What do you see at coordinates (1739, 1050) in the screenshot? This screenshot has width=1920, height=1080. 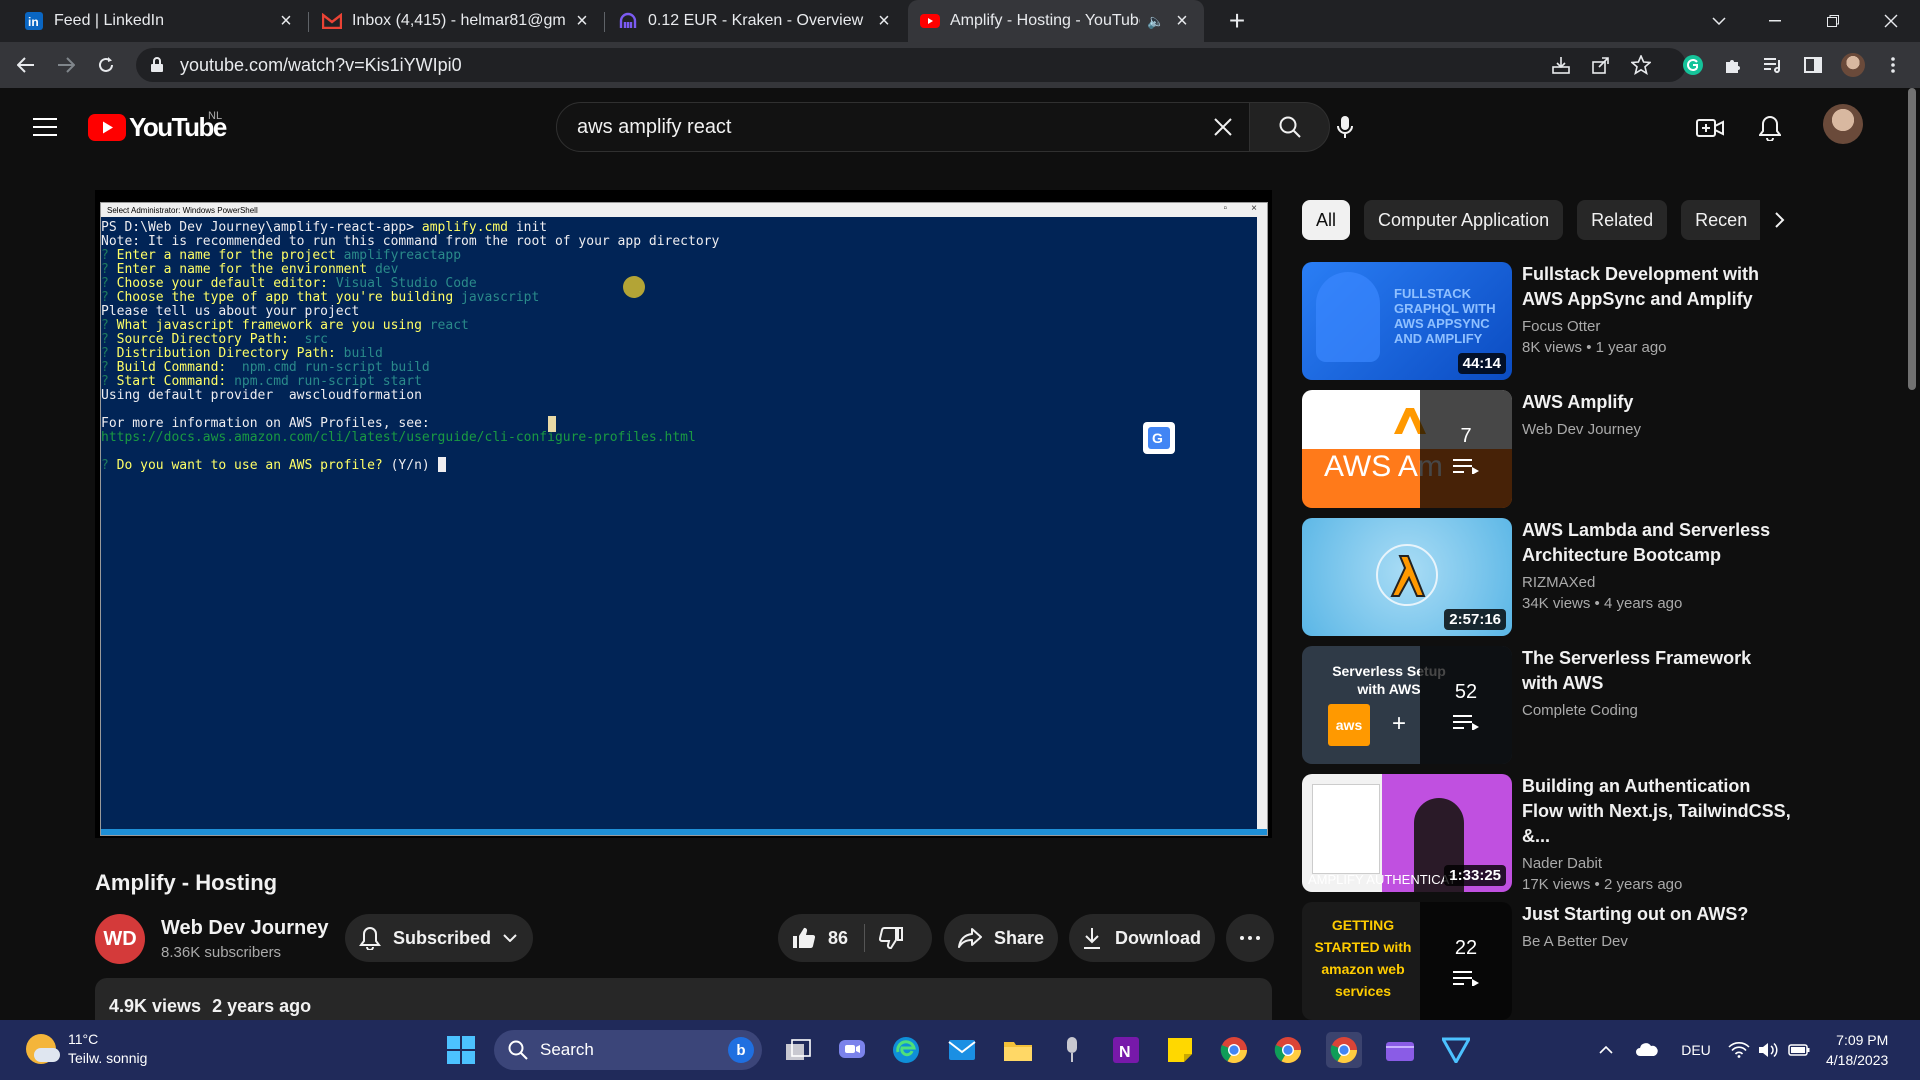 I see `wifi-icon` at bounding box center [1739, 1050].